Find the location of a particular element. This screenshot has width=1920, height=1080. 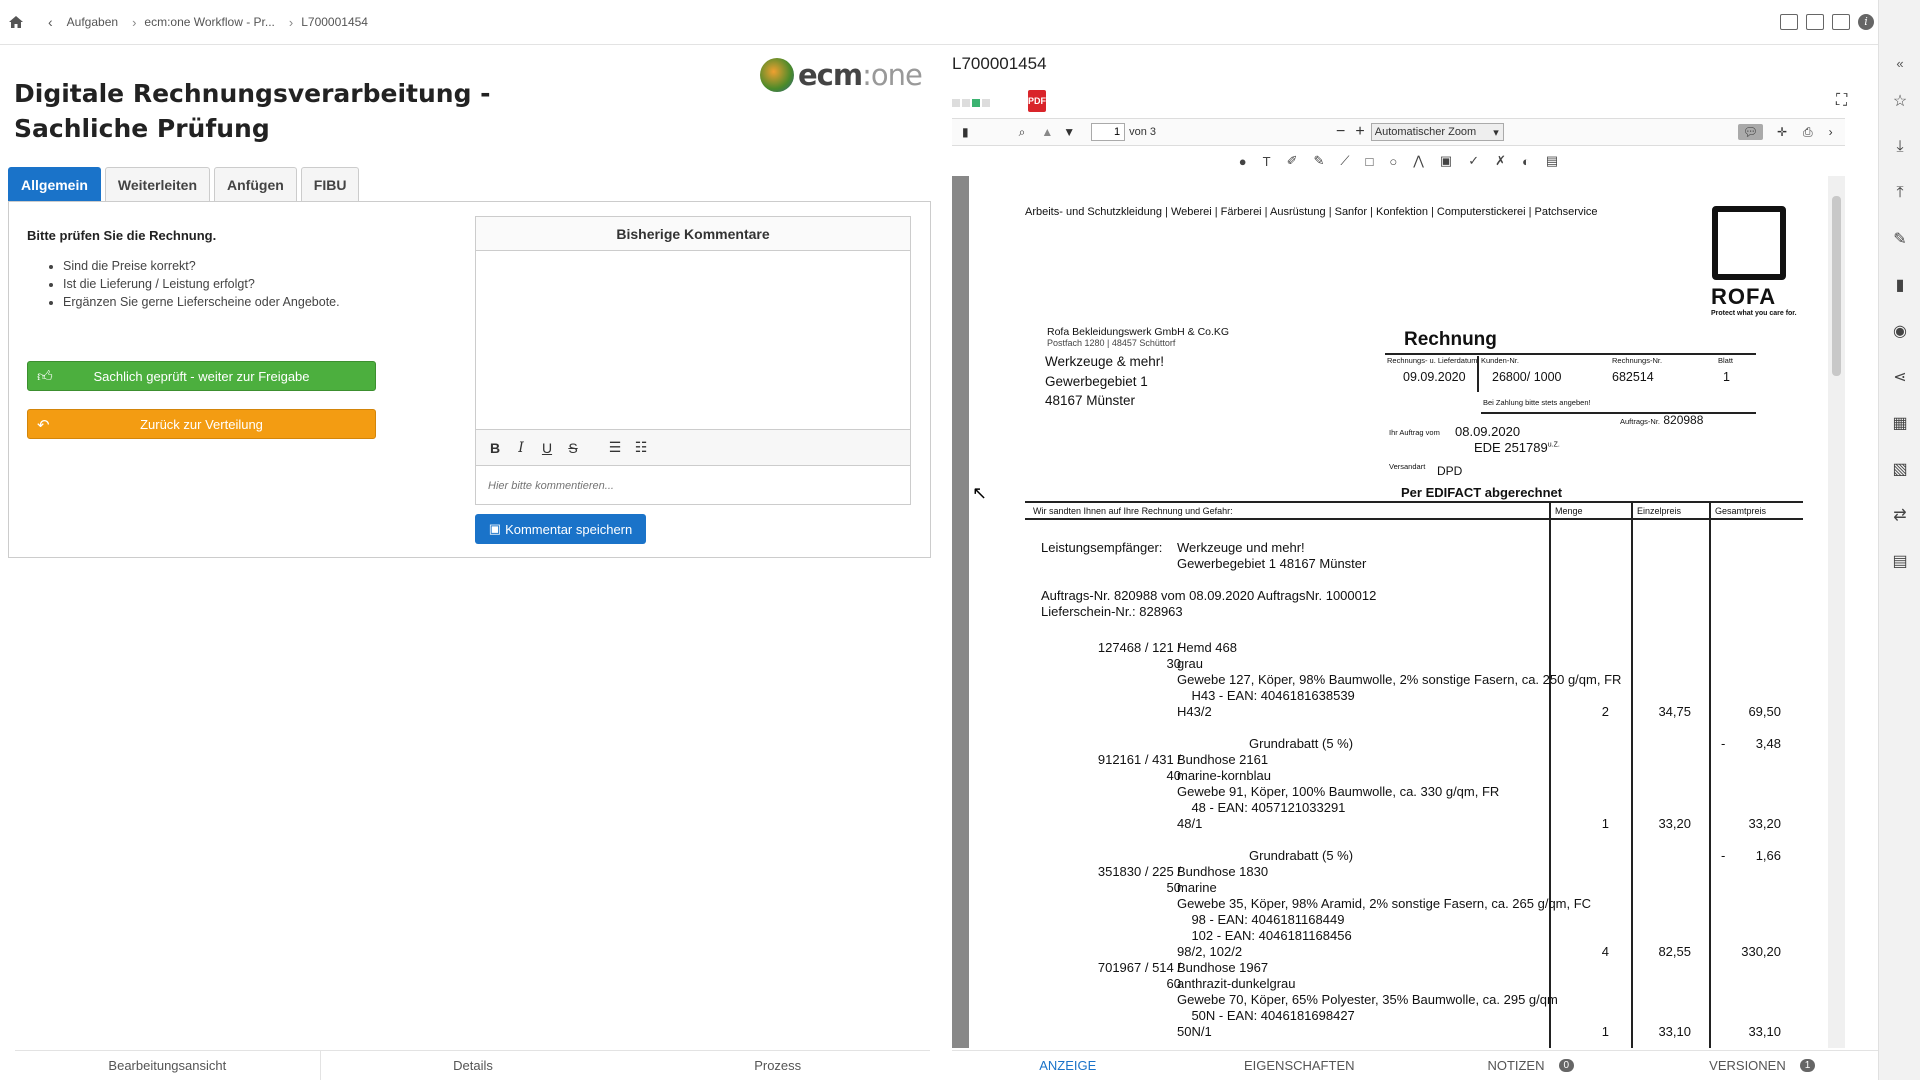

image-icon: ▣ is located at coordinates (1446, 161).